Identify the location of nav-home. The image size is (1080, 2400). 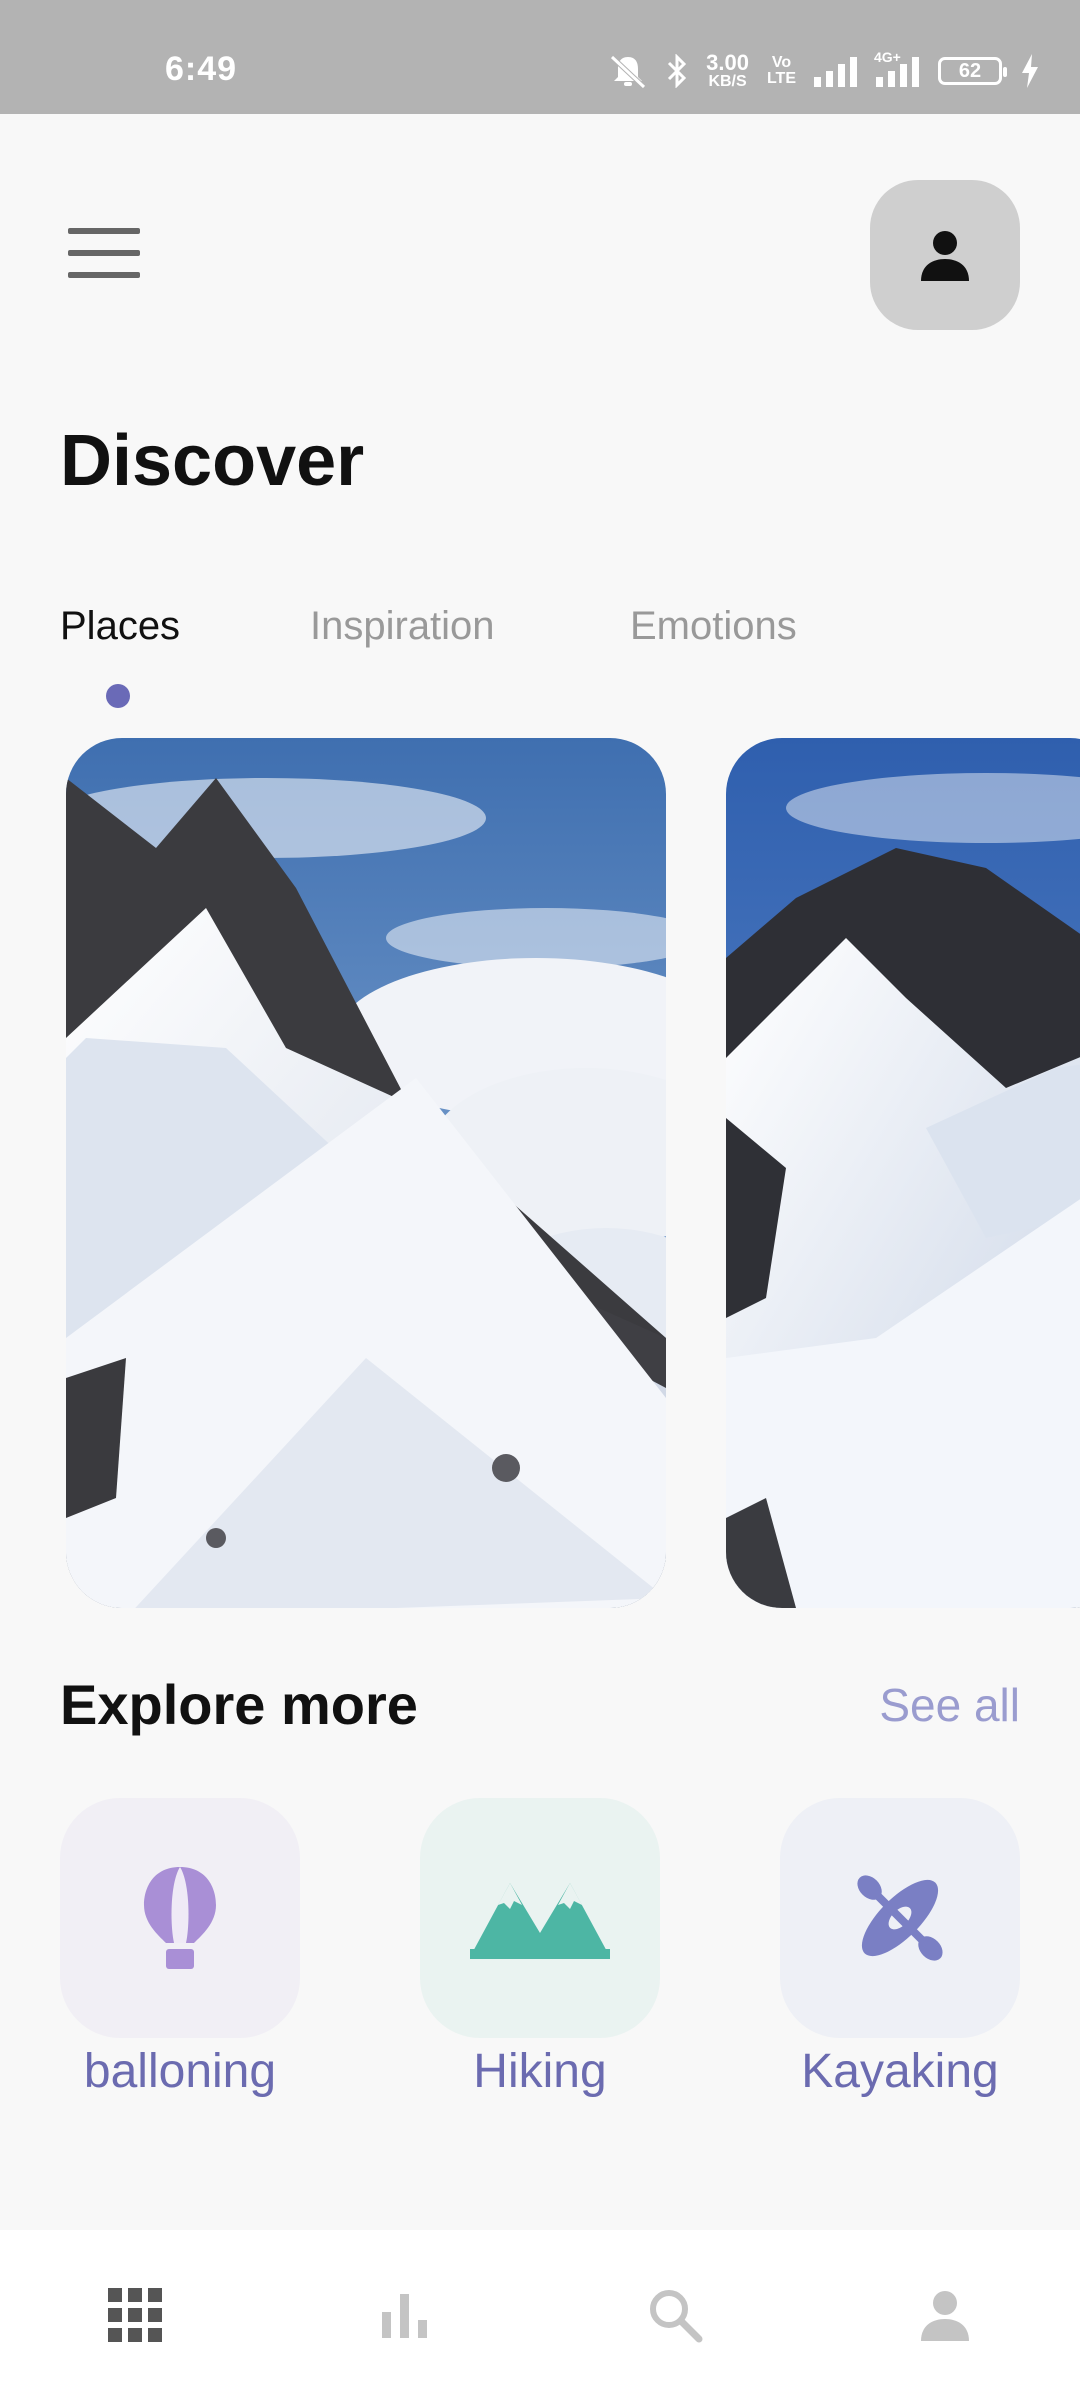
(135, 2315).